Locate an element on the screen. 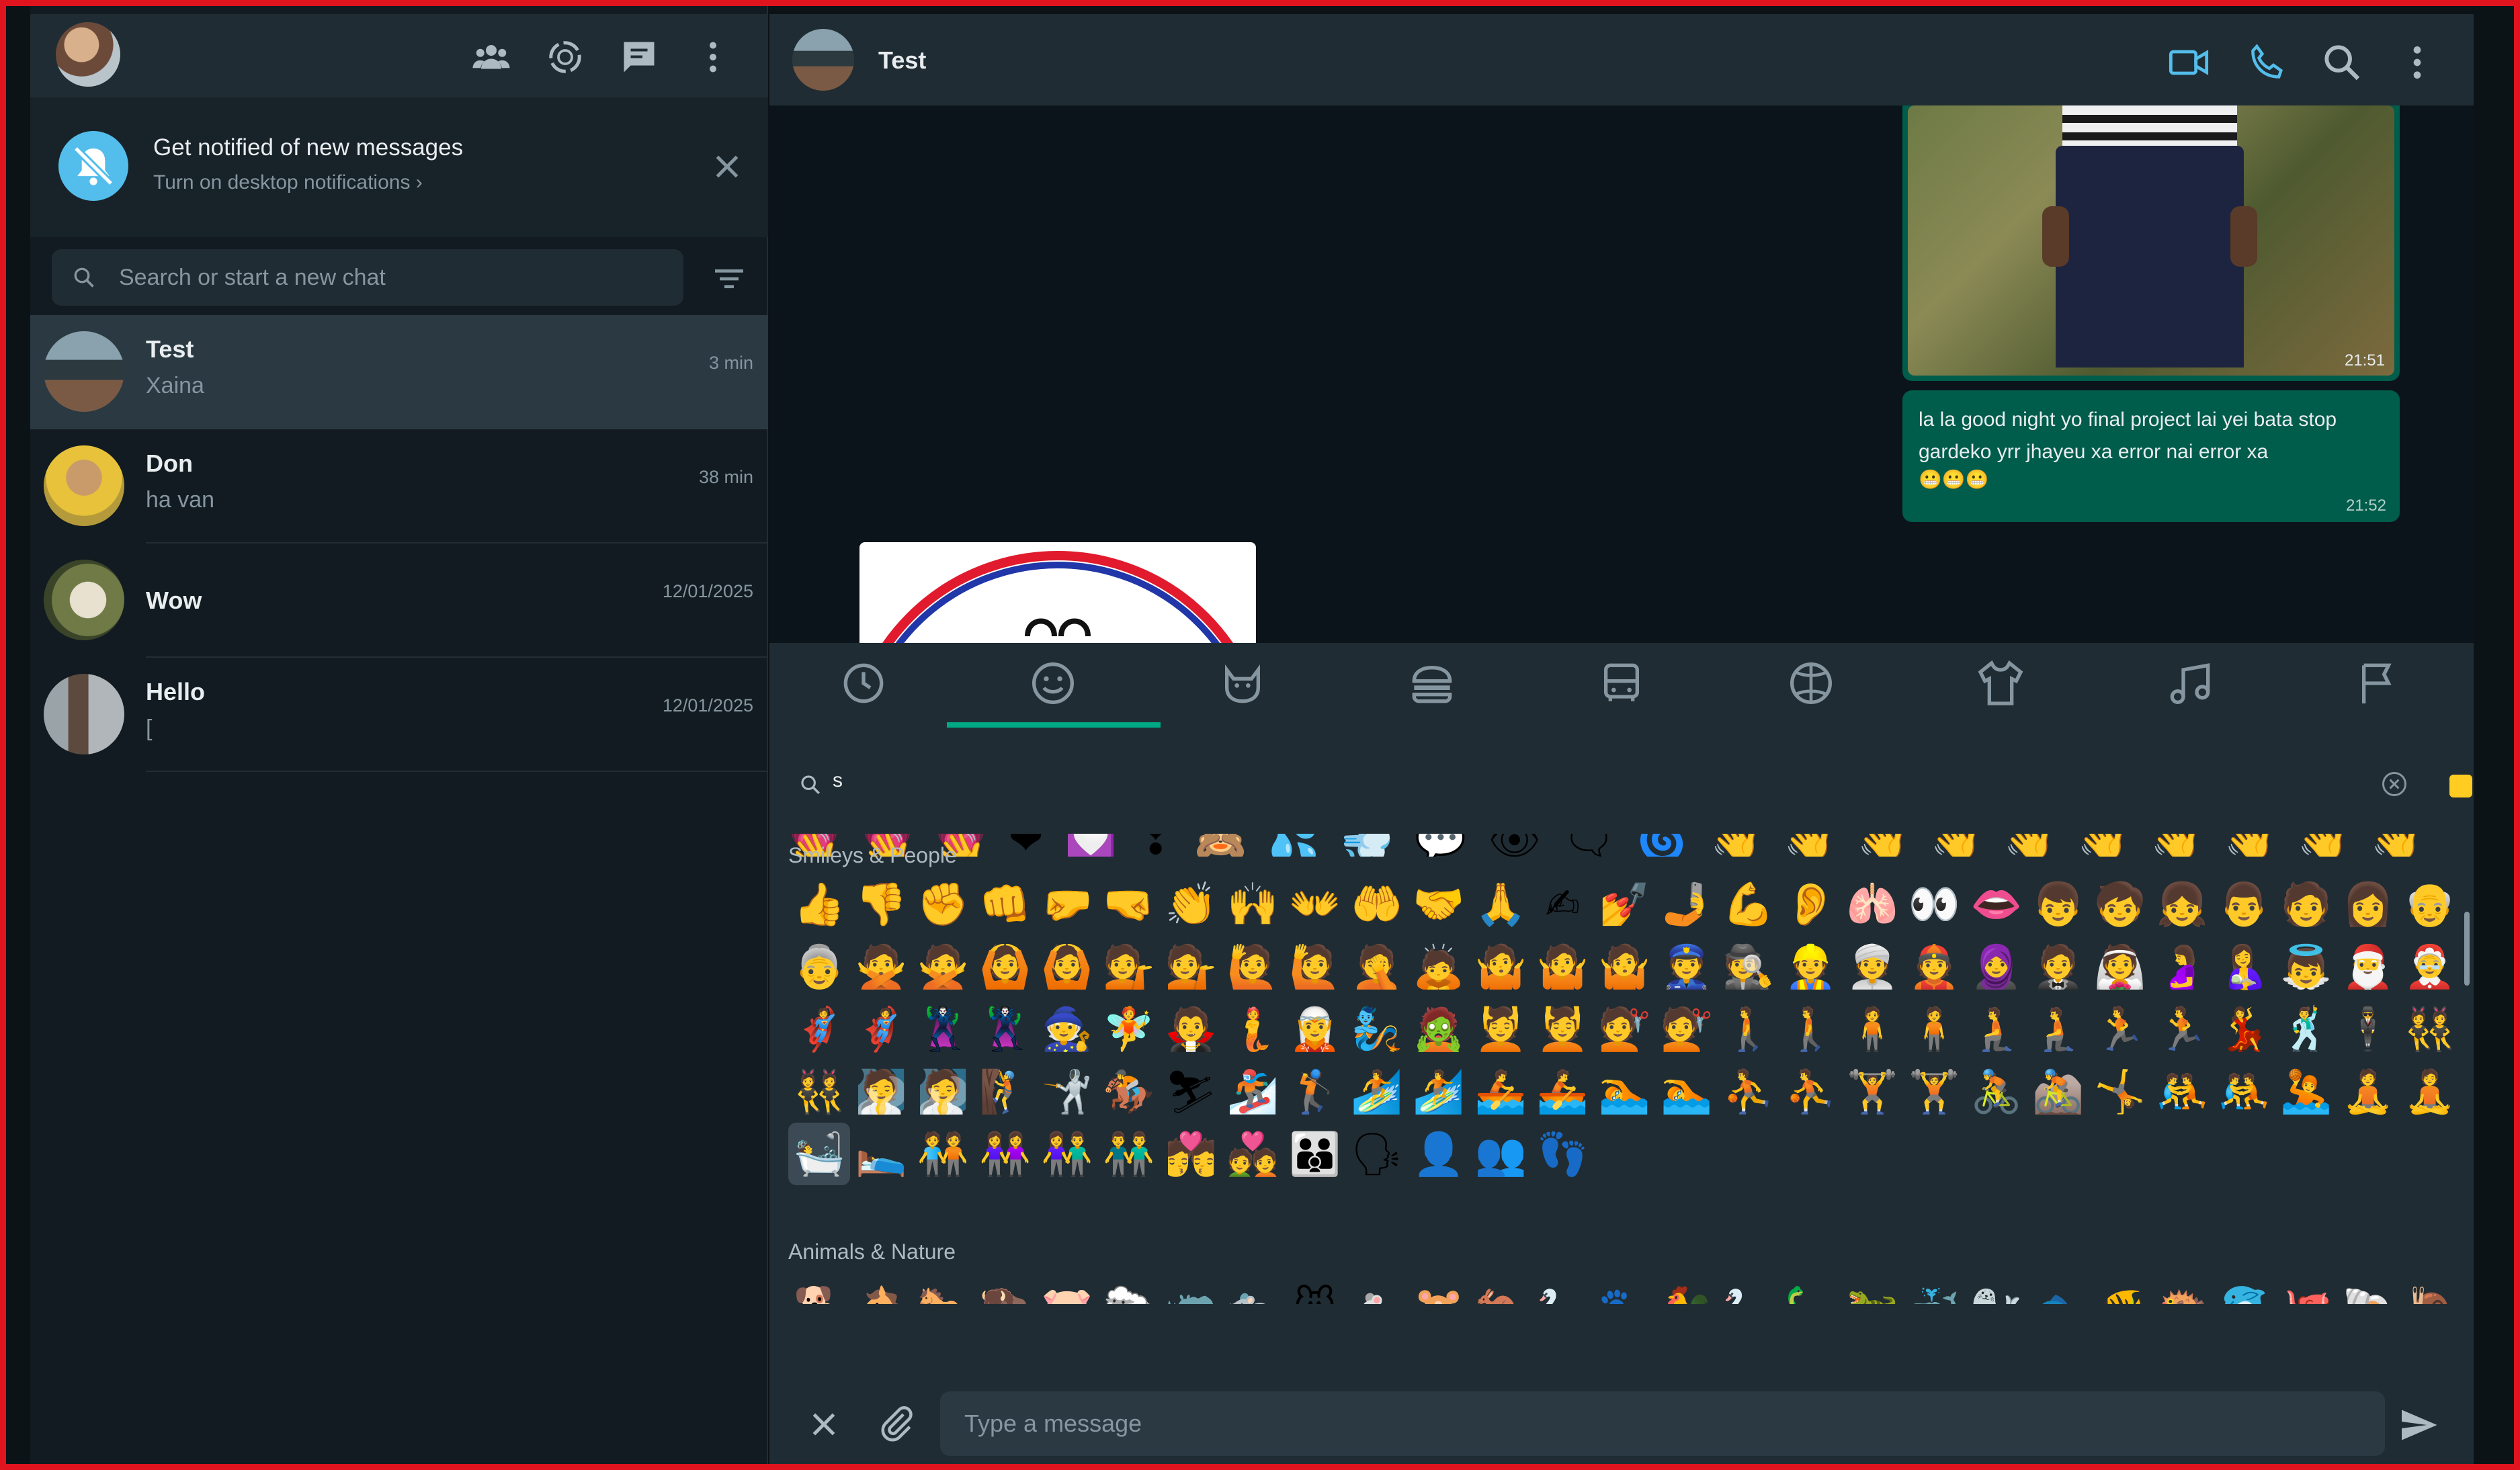 This screenshot has width=2520, height=1470. emoji-item: 👰 is located at coordinates (2120, 966).